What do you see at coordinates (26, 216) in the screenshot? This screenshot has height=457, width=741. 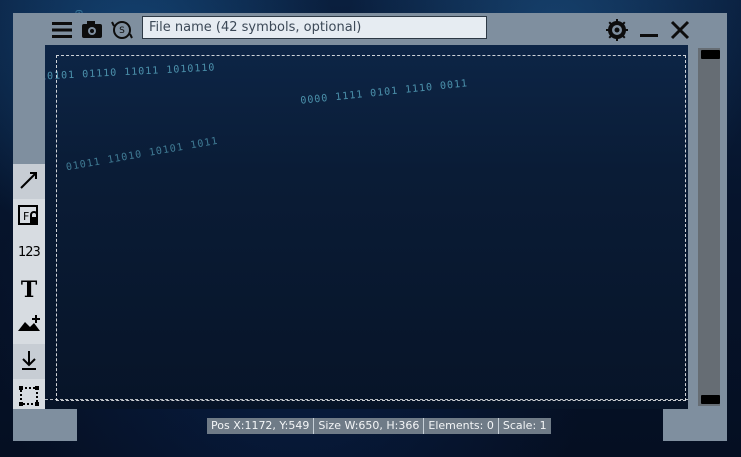 I see `svg-text: F` at bounding box center [26, 216].